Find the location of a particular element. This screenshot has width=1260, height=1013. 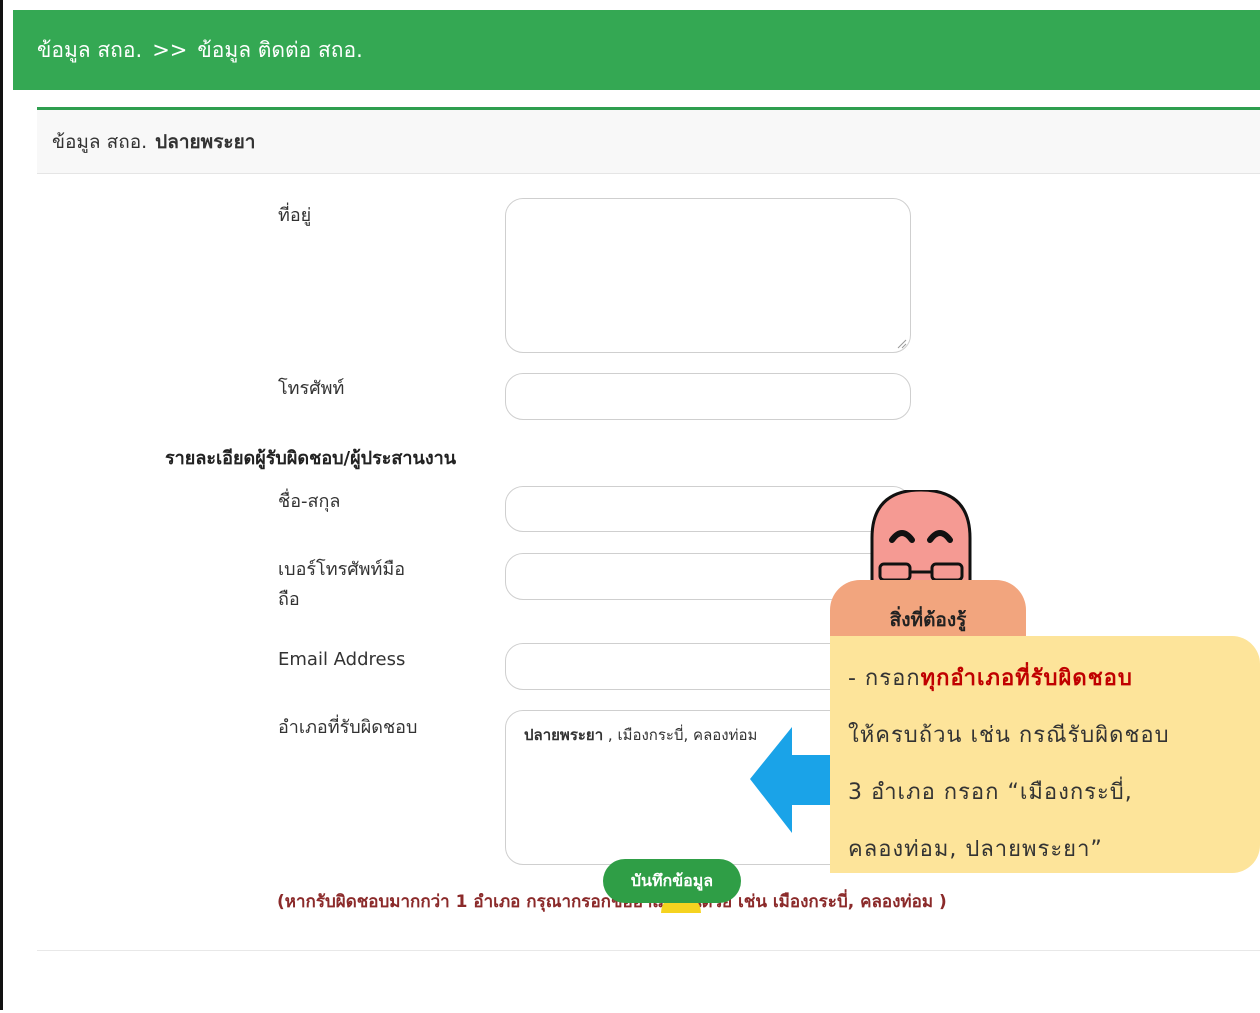

address-textarea is located at coordinates (708, 275).